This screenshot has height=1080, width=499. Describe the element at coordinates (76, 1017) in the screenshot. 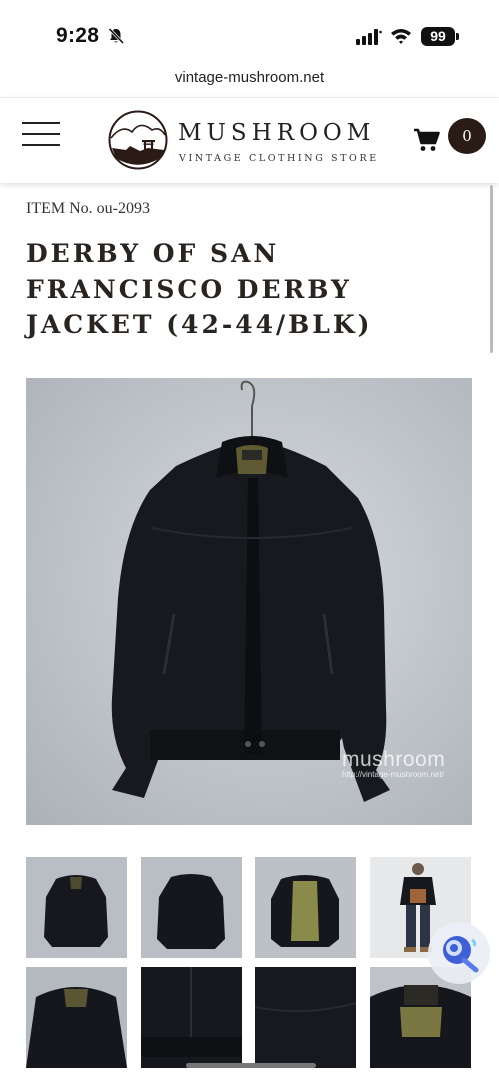

I see `thumbnail-collar-detail` at that location.